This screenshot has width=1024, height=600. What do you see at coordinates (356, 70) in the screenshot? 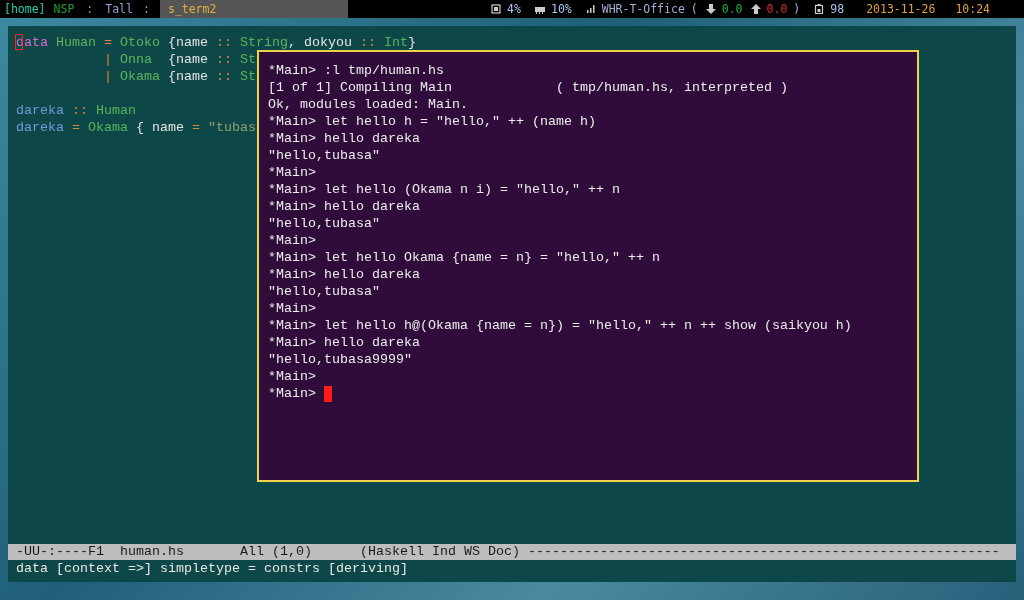
I see `terminal-line: *Main> :l tmp/human.hs` at bounding box center [356, 70].